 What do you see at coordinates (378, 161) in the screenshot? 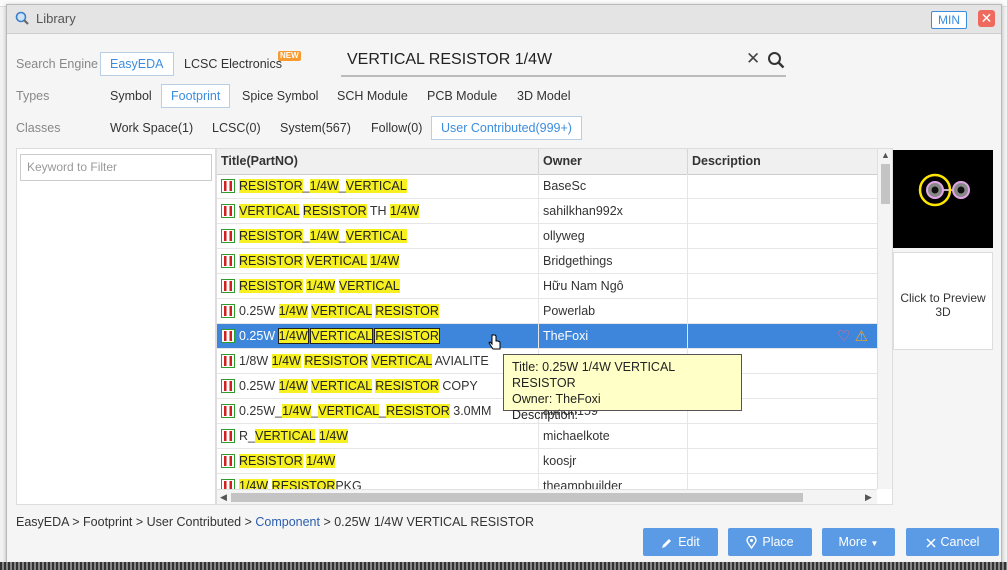
I see `column-title: Title(PartNO)` at bounding box center [378, 161].